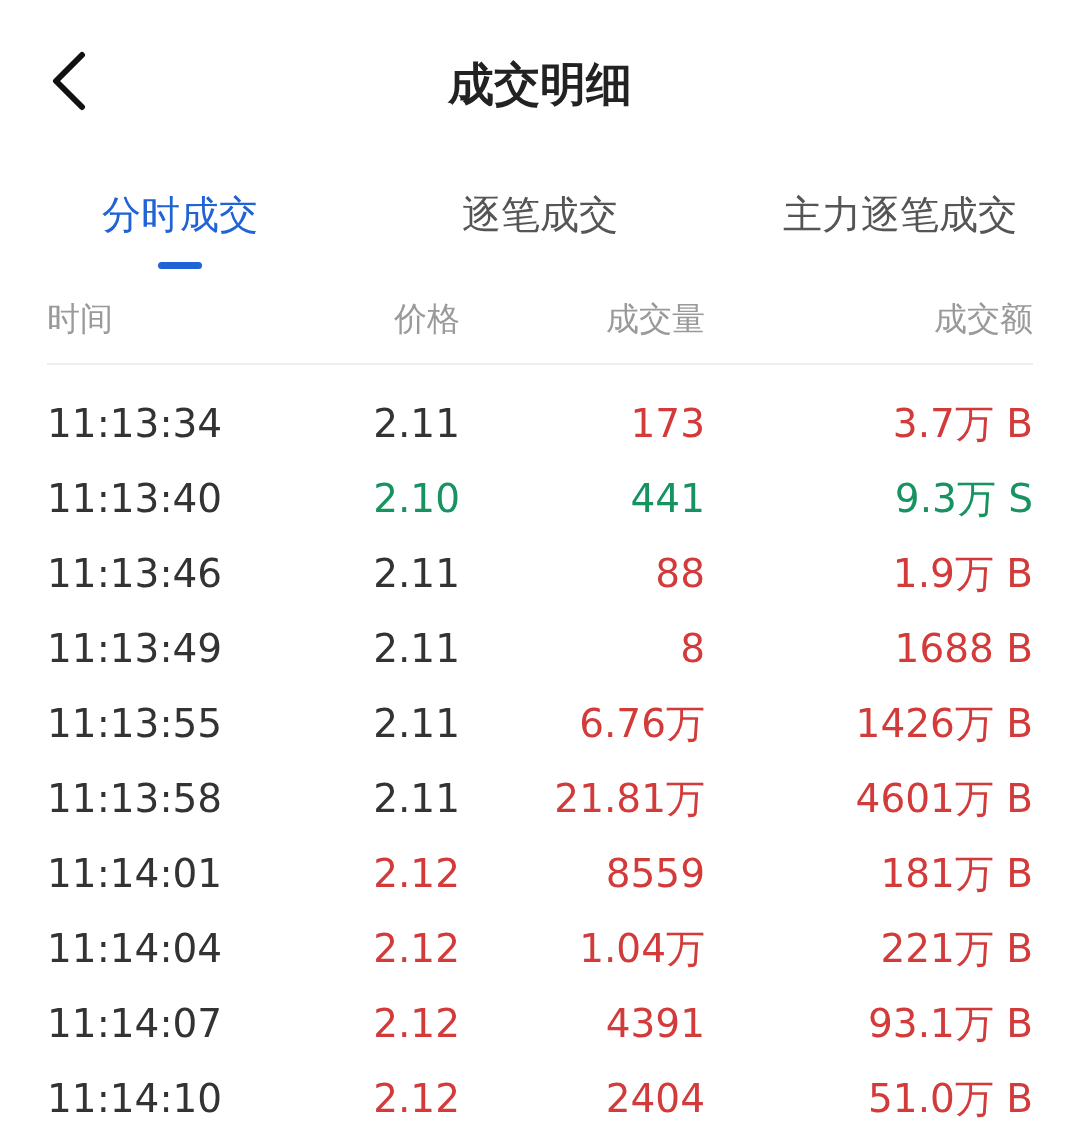  Describe the element at coordinates (135, 949) in the screenshot. I see `time-cell-text: 11:14:04` at that location.